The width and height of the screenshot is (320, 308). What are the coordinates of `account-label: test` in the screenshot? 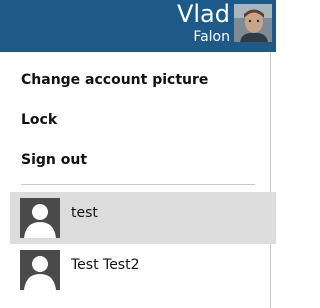 It's located at (84, 213).